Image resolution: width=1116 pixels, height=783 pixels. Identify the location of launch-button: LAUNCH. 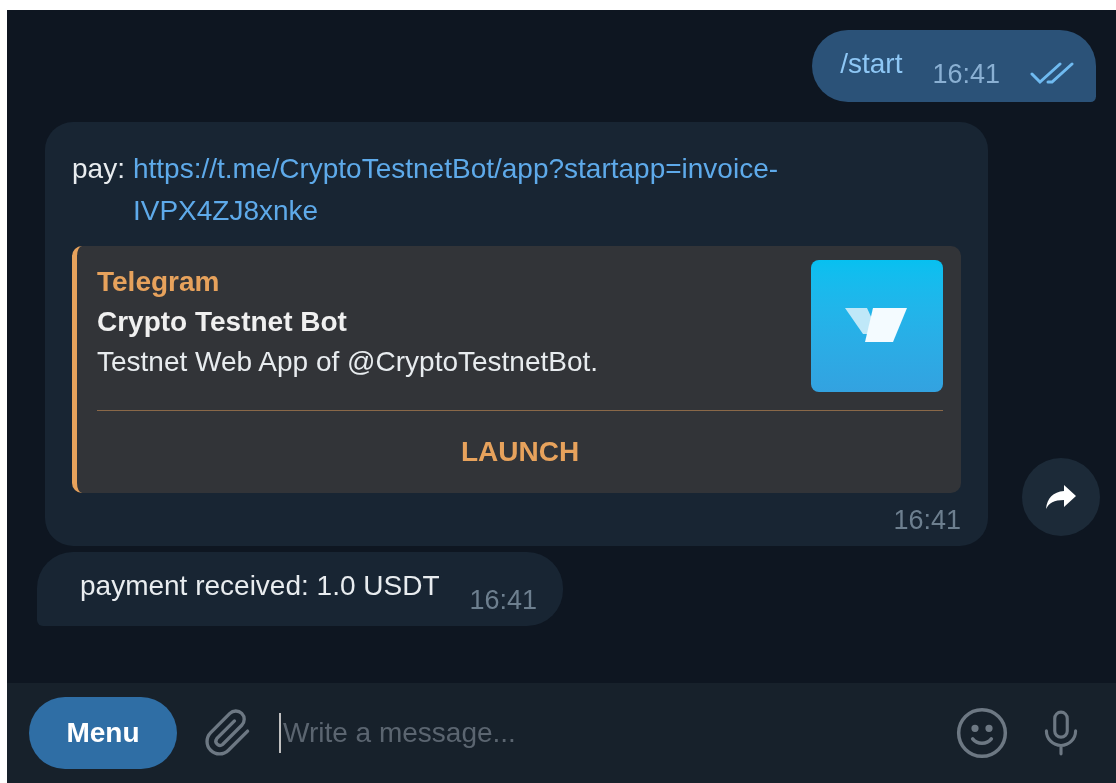
(520, 452).